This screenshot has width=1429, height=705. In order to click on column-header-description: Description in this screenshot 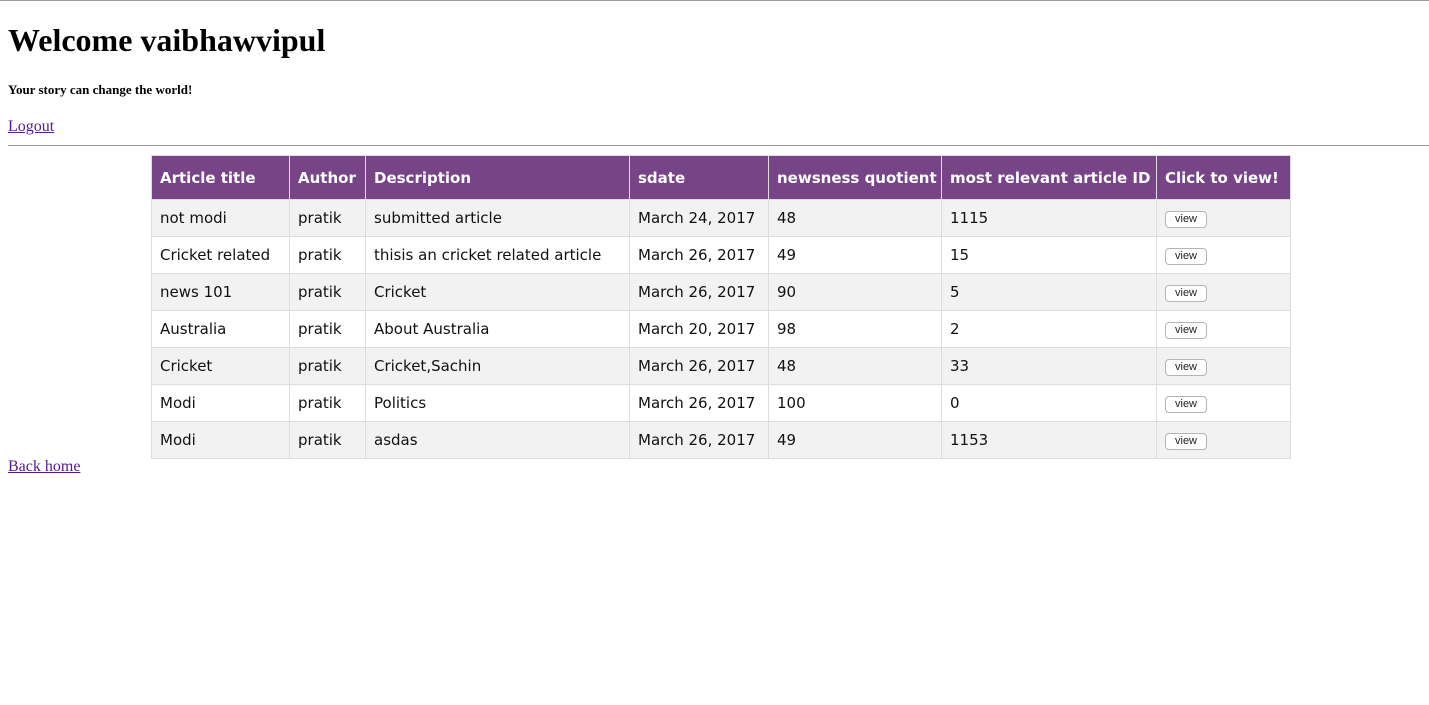, I will do `click(497, 177)`.